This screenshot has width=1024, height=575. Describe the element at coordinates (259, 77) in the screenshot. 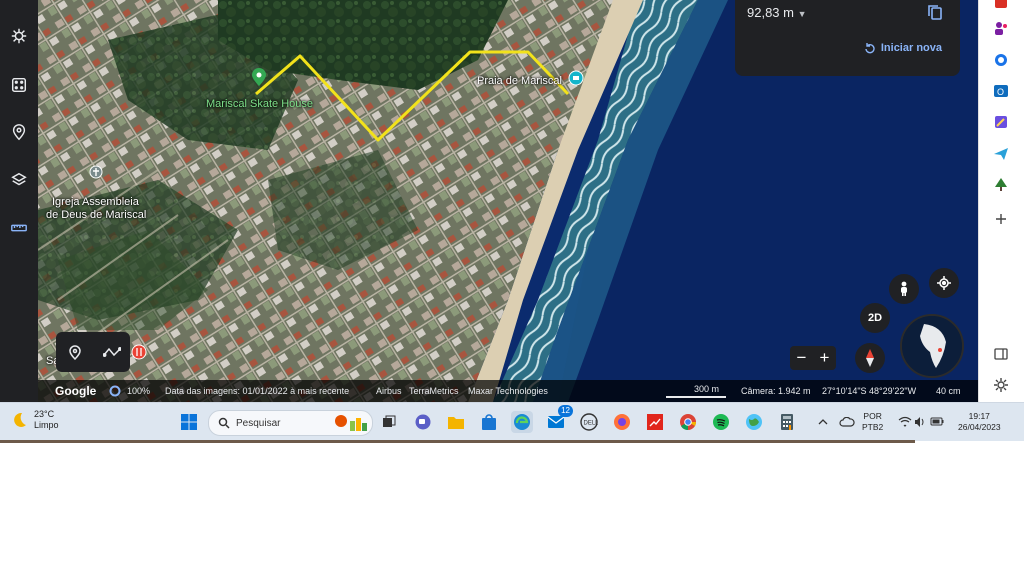

I see `skate-house-pin-icon` at that location.